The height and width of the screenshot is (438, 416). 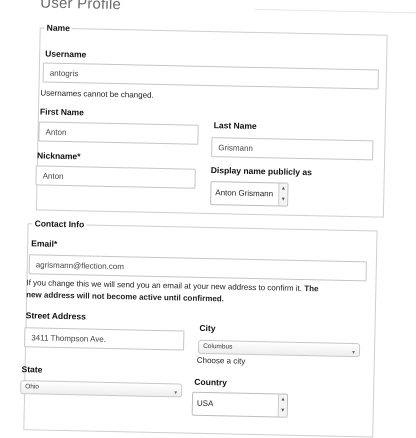 I want to click on nickname-label: Nickname*, so click(x=58, y=156).